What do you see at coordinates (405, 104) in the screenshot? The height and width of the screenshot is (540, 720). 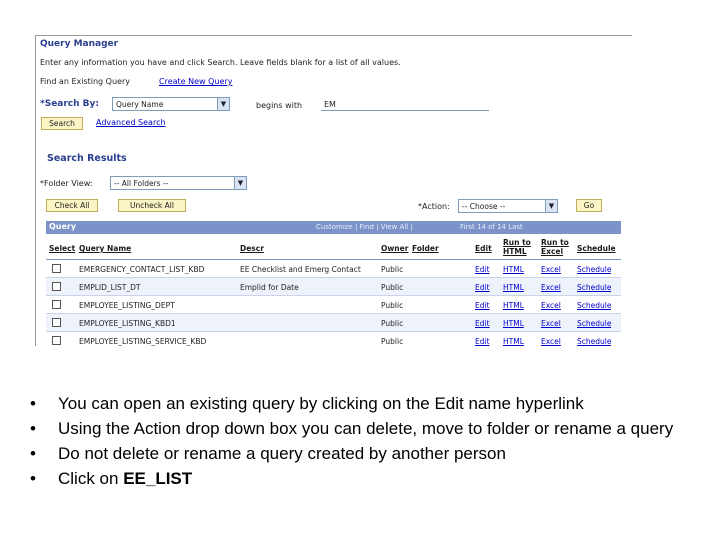 I see `search-input: EM` at bounding box center [405, 104].